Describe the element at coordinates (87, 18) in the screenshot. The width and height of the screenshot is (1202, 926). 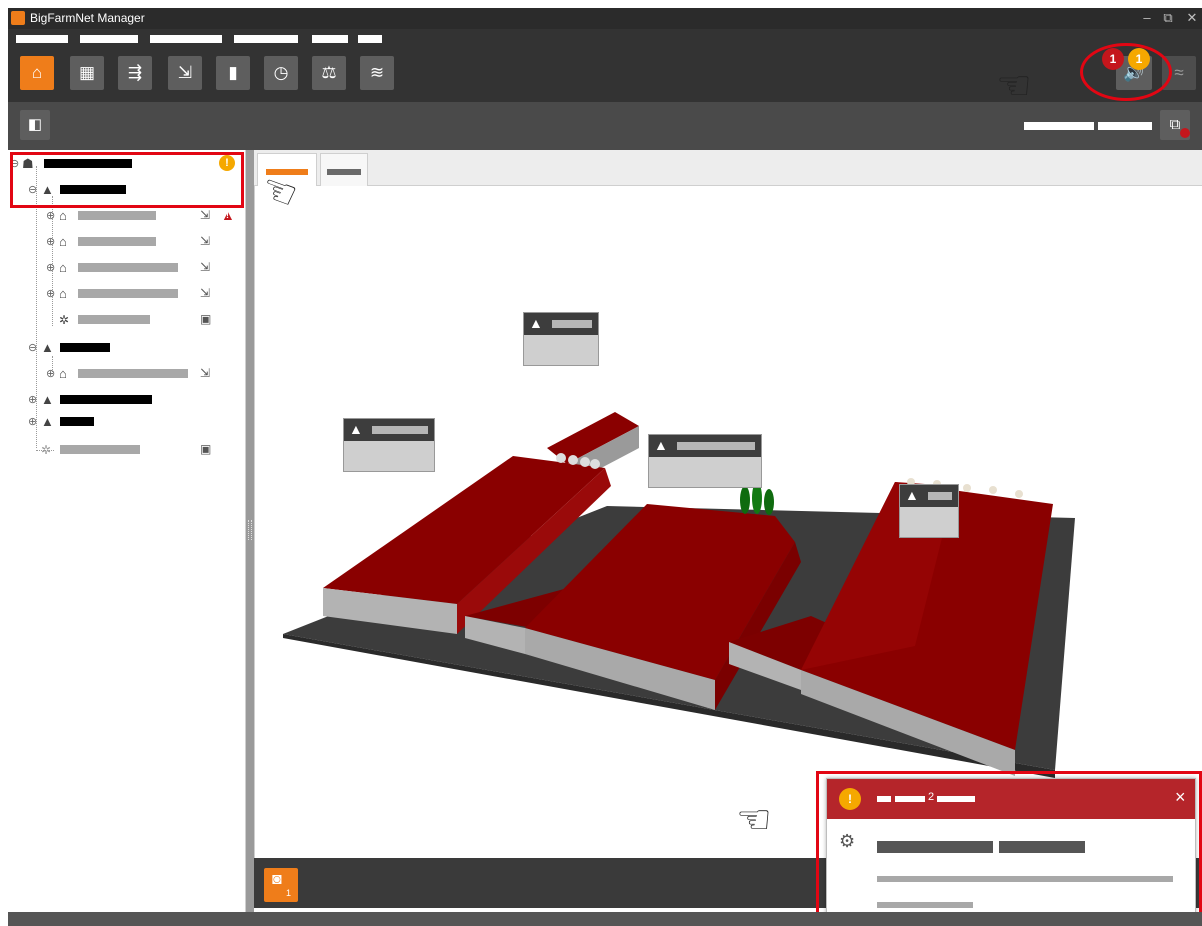
I see `app-title: BigFarmNet Manager` at that location.